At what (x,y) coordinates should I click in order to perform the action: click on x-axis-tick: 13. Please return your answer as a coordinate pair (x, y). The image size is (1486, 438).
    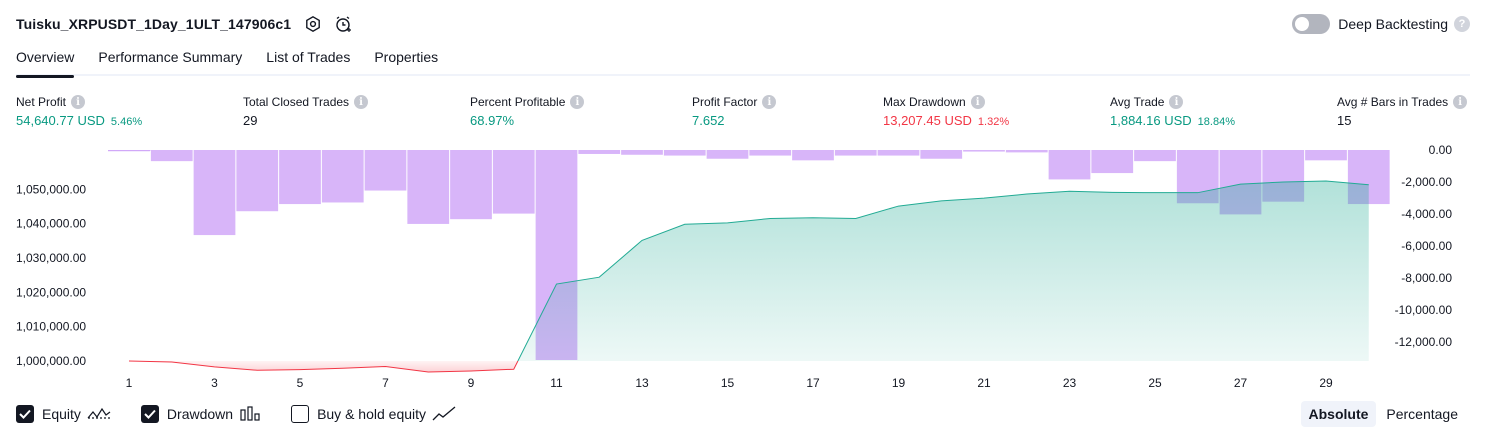
    Looking at the image, I should click on (642, 383).